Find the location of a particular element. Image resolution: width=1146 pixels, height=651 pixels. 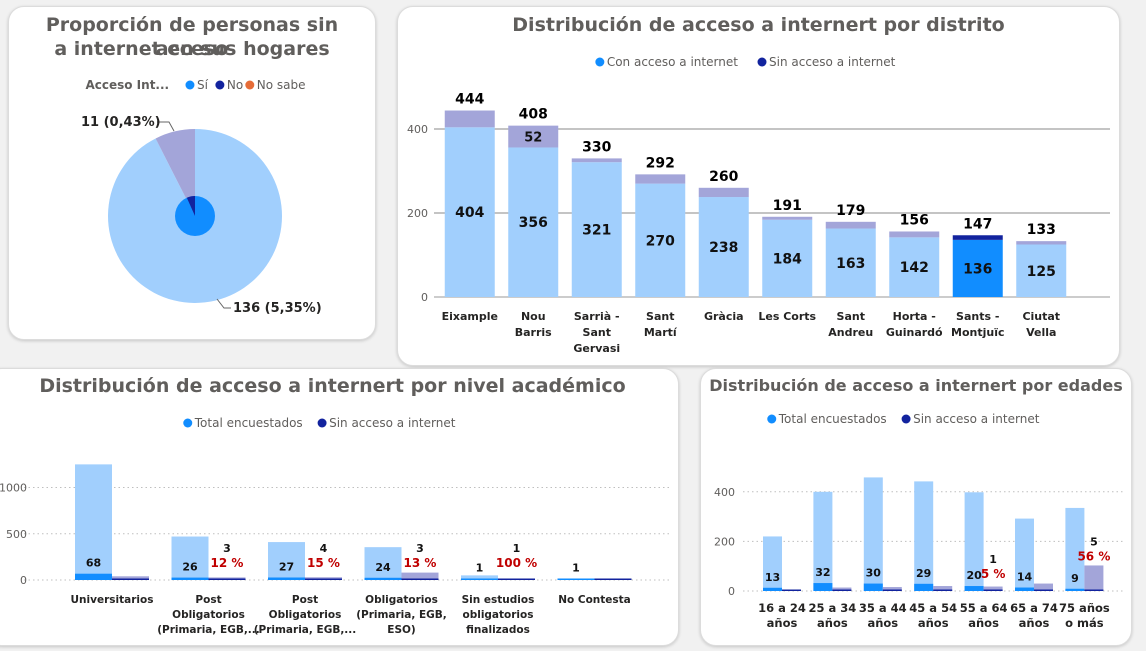

age-inner-value-label: 9 is located at coordinates (1075, 578).